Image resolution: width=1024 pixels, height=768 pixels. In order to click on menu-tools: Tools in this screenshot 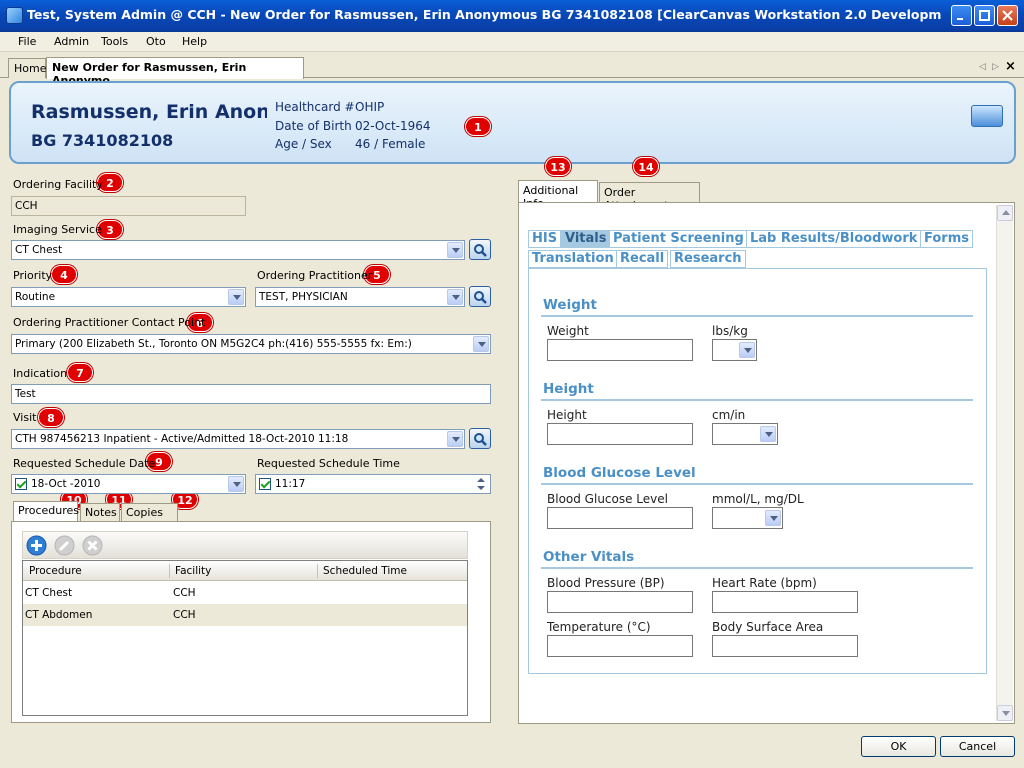, I will do `click(114, 41)`.